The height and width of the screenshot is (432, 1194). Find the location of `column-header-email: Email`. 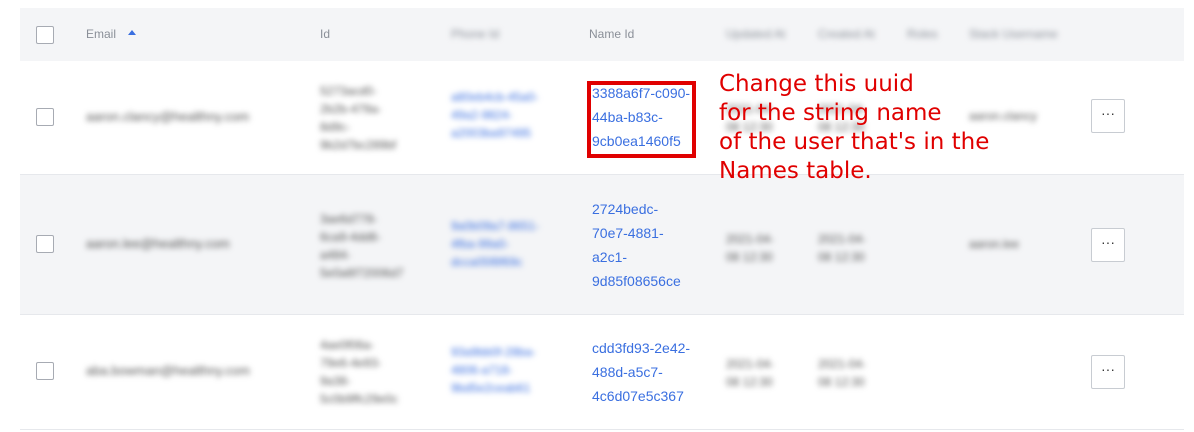

column-header-email: Email is located at coordinates (101, 34).